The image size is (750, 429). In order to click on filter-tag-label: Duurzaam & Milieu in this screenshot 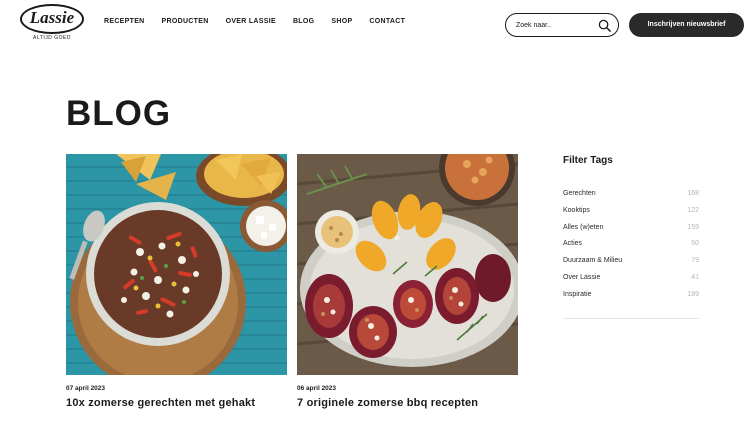, I will do `click(593, 261)`.